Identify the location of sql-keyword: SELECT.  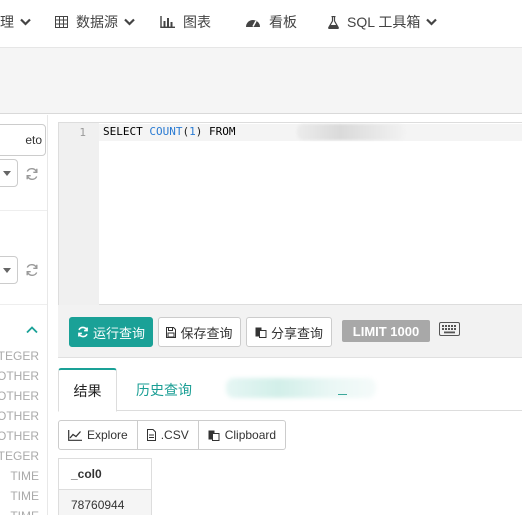
(126, 131).